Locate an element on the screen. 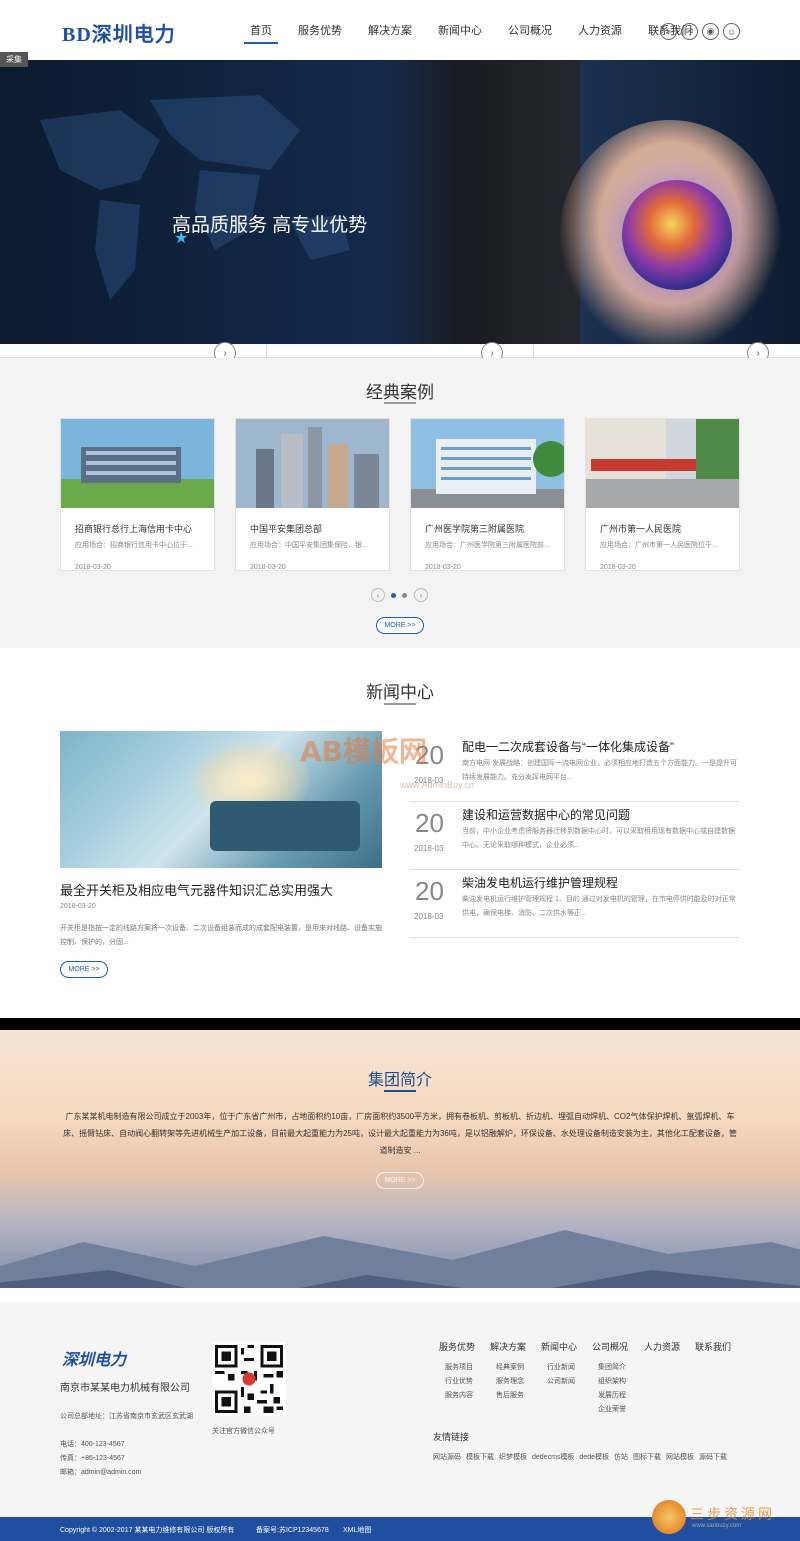  icp-text: 备案号:苏ICP12345678 is located at coordinates (292, 1530).